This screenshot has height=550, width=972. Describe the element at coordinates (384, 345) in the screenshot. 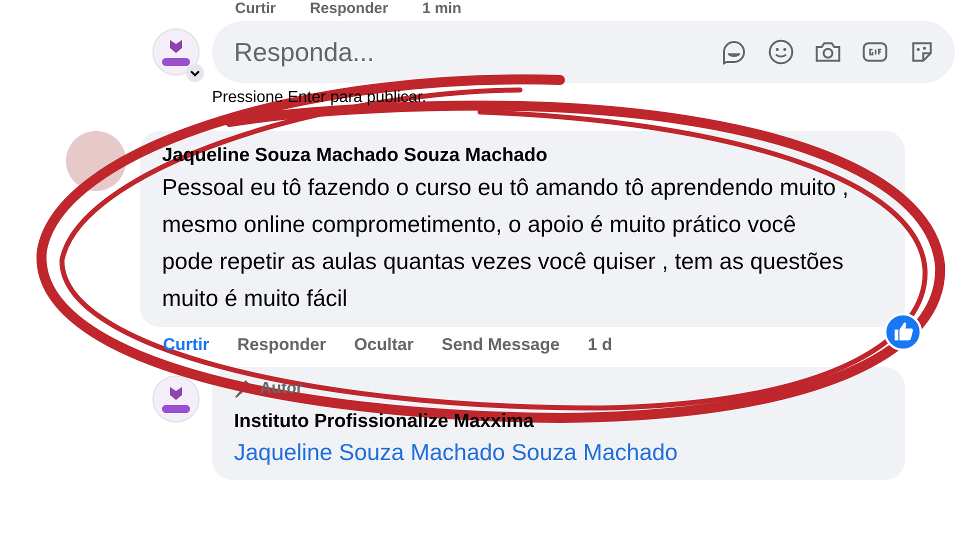

I see `comment-action: Ocultar` at that location.